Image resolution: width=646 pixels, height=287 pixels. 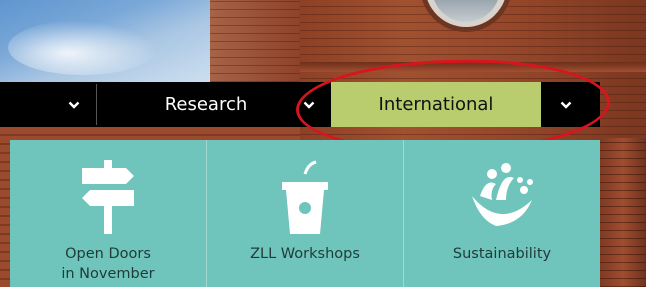 I want to click on tile-label-line: Open Doors, so click(x=108, y=254).